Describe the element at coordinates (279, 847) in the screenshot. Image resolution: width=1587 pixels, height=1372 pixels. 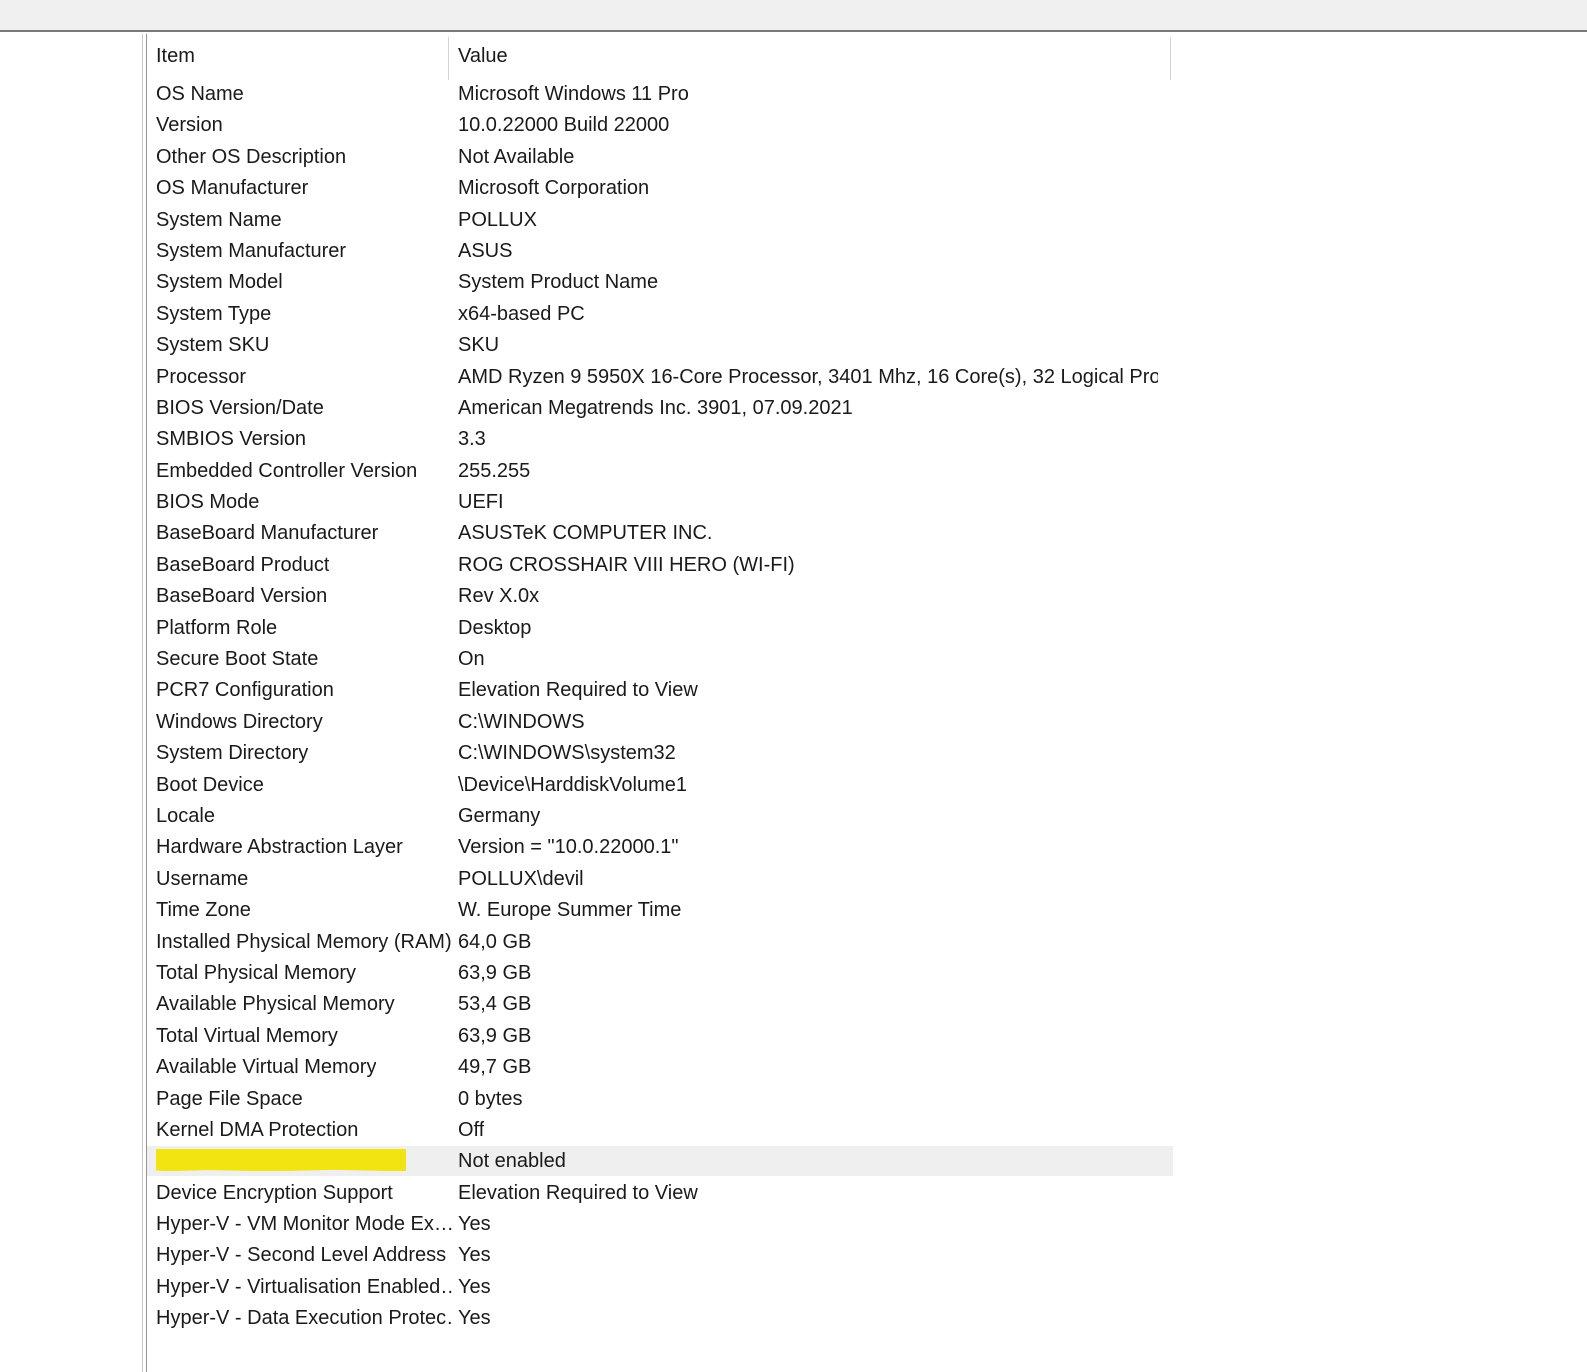
I see `cell-item: Hardware Abstraction Layer` at that location.